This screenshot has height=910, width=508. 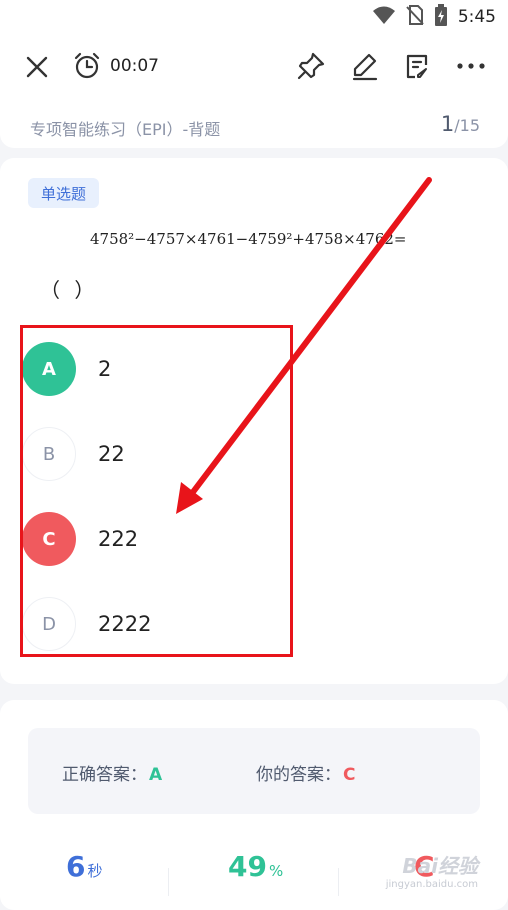 I want to click on answer-summary: 正确答案： A 你的答案： C, so click(x=254, y=771).